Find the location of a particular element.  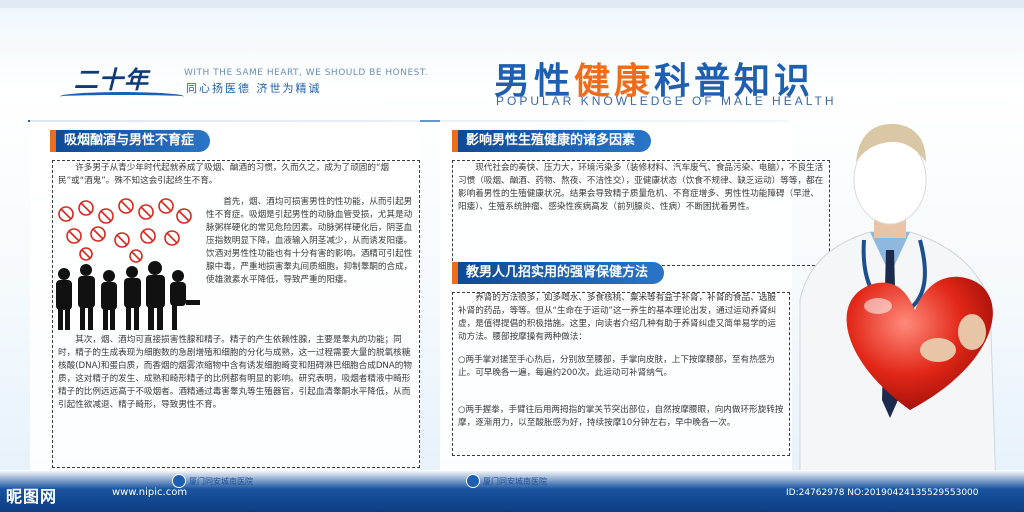

logo-title: 二十年 is located at coordinates (111, 80).